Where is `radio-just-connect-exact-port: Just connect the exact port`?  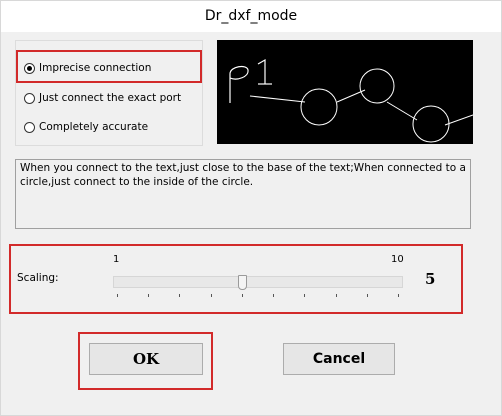
radio-just-connect-exact-port: Just connect the exact port is located at coordinates (102, 98).